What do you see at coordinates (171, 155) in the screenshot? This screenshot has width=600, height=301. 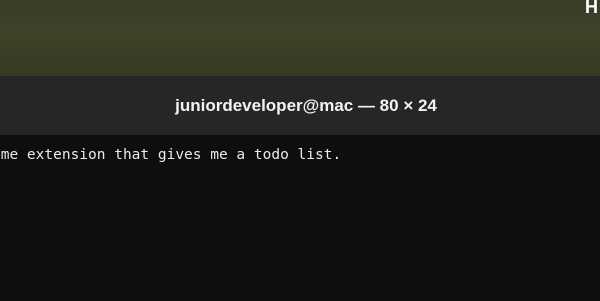 I see `terminal-line: ome extension that gives me a todo list.` at bounding box center [171, 155].